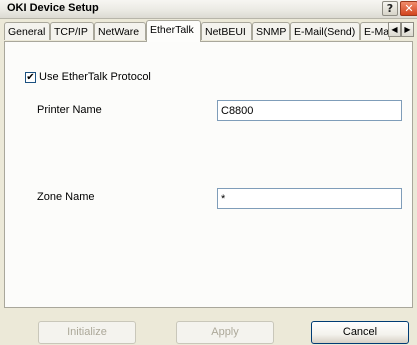 The height and width of the screenshot is (345, 417). I want to click on close-button: ✕, so click(408, 8).